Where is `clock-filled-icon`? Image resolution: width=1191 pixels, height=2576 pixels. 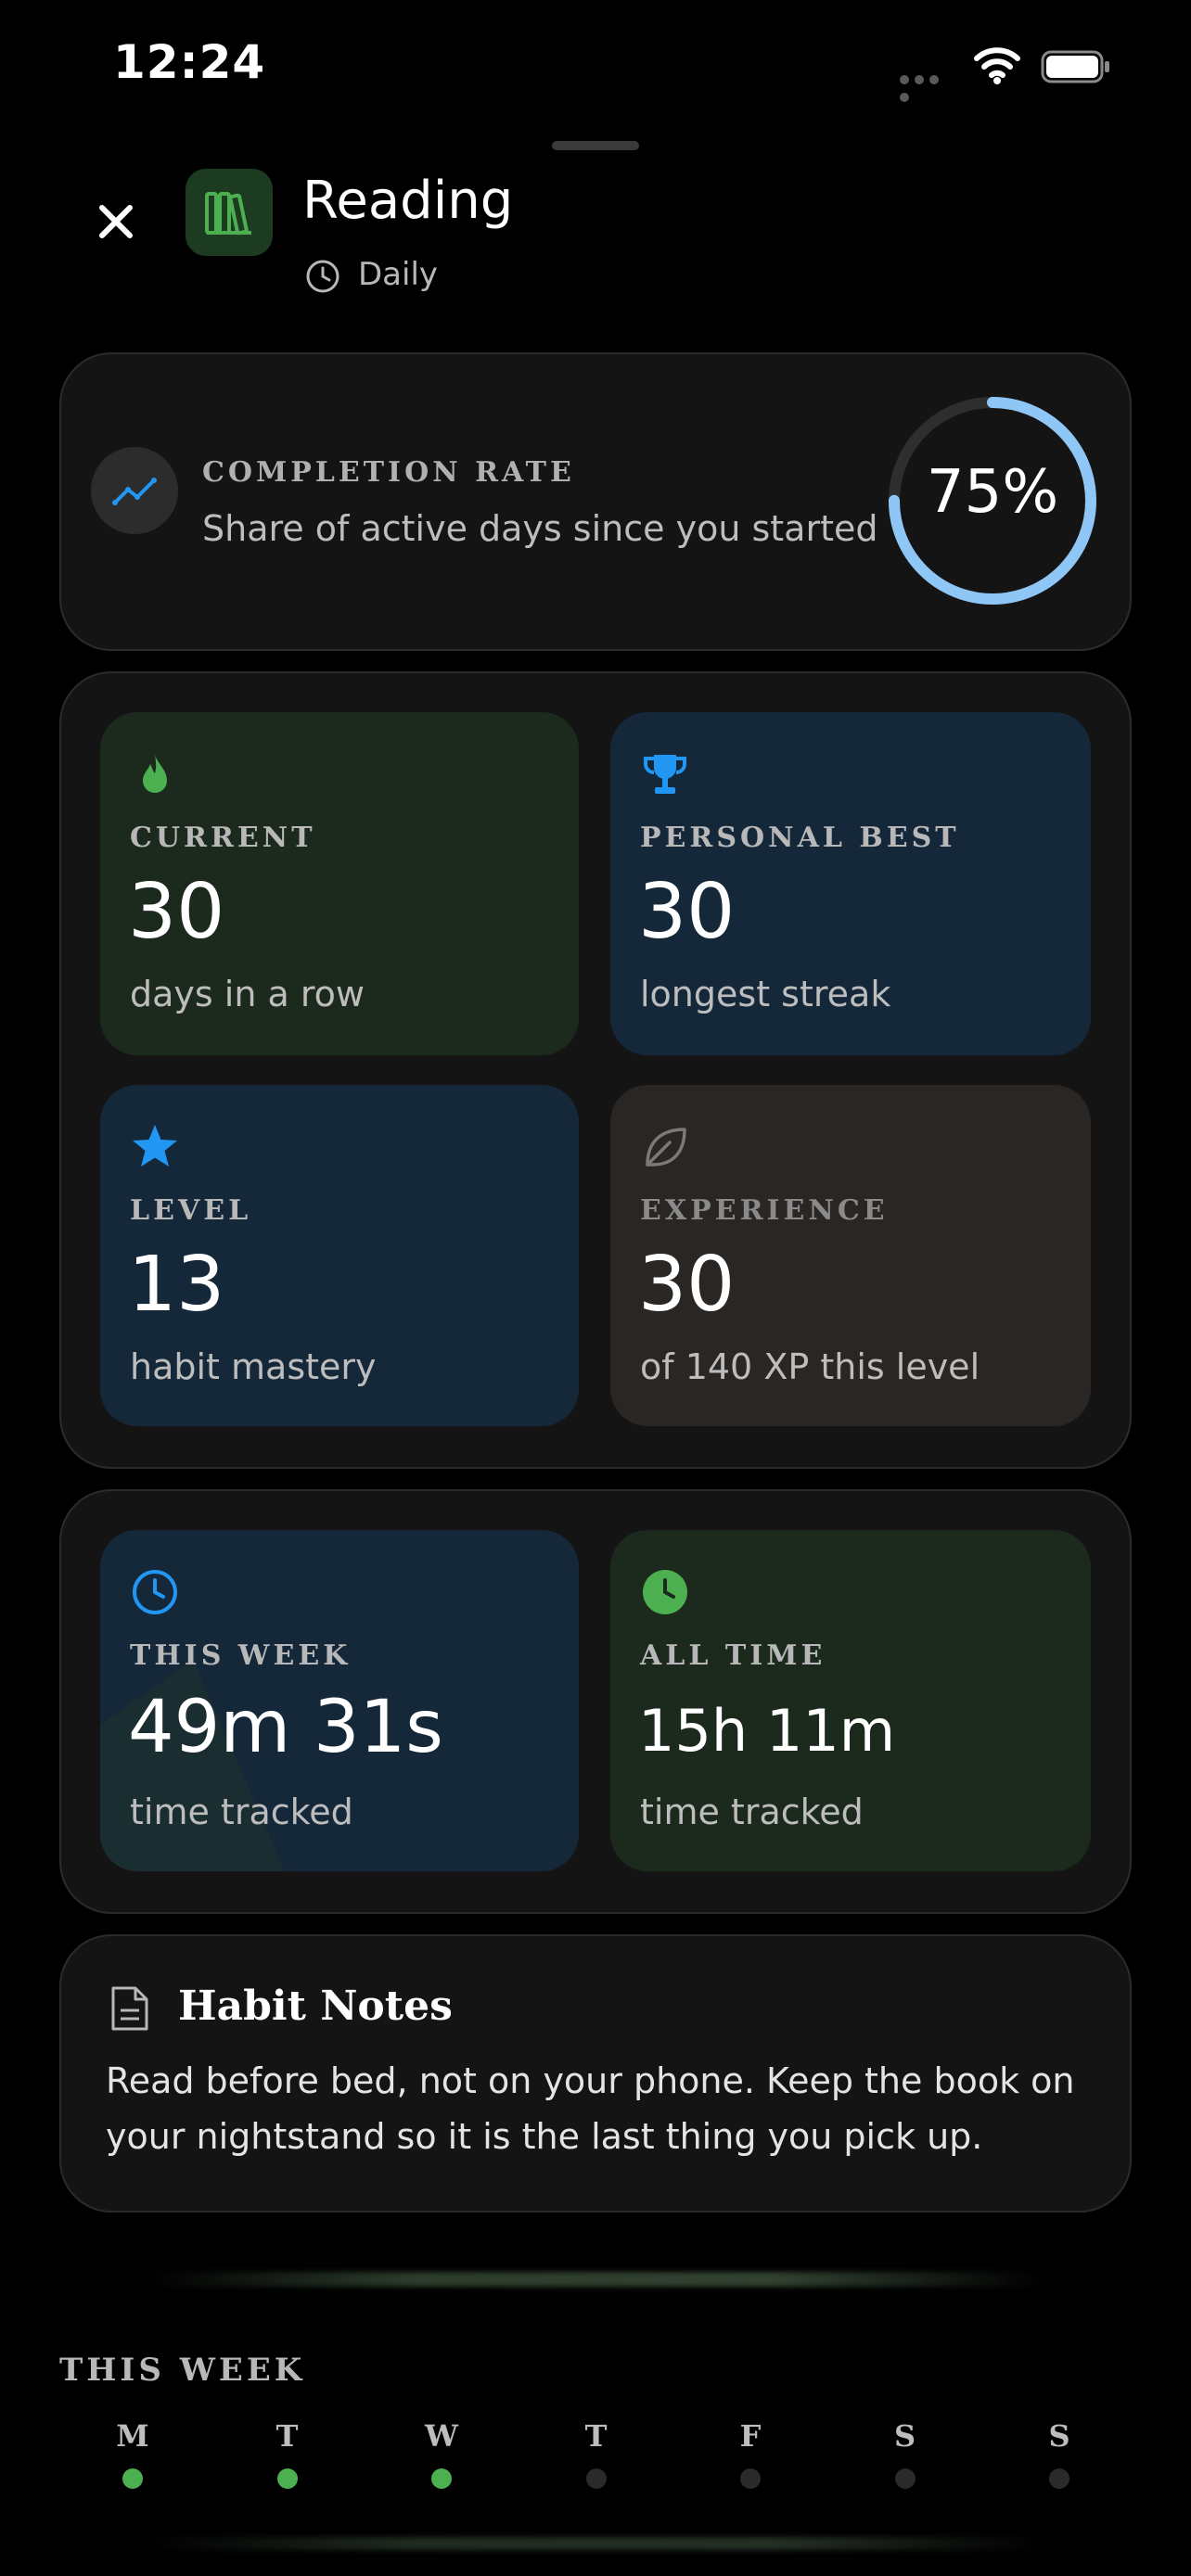
clock-filled-icon is located at coordinates (665, 1592).